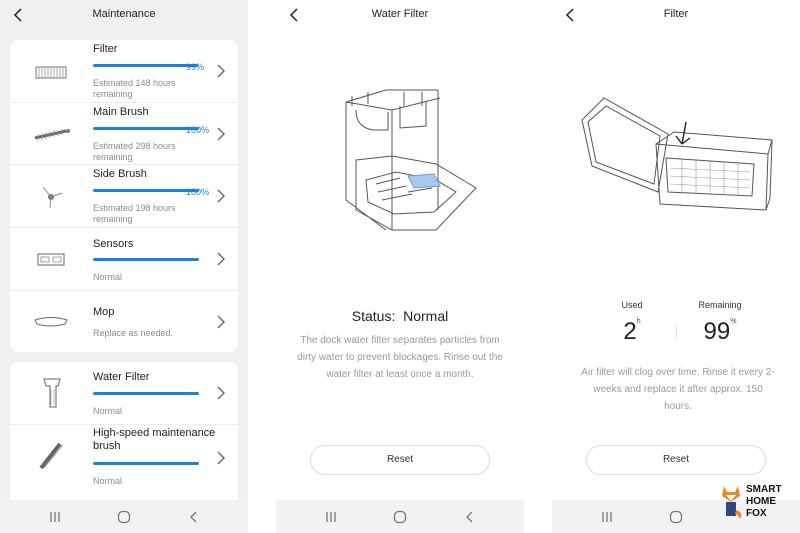  I want to click on used-value-group: 2h, so click(632, 332).